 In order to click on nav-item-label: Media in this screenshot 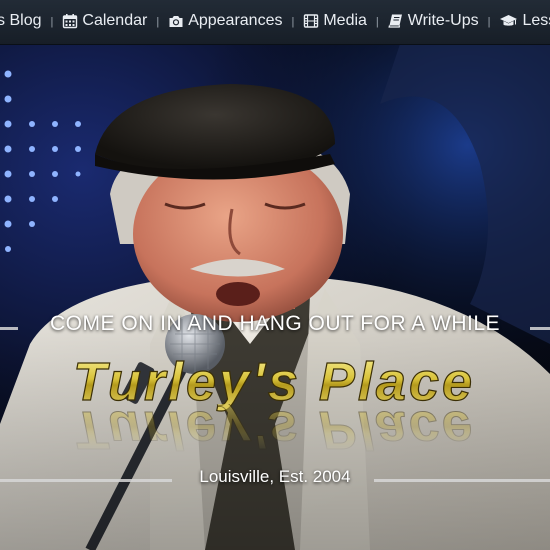, I will do `click(345, 20)`.